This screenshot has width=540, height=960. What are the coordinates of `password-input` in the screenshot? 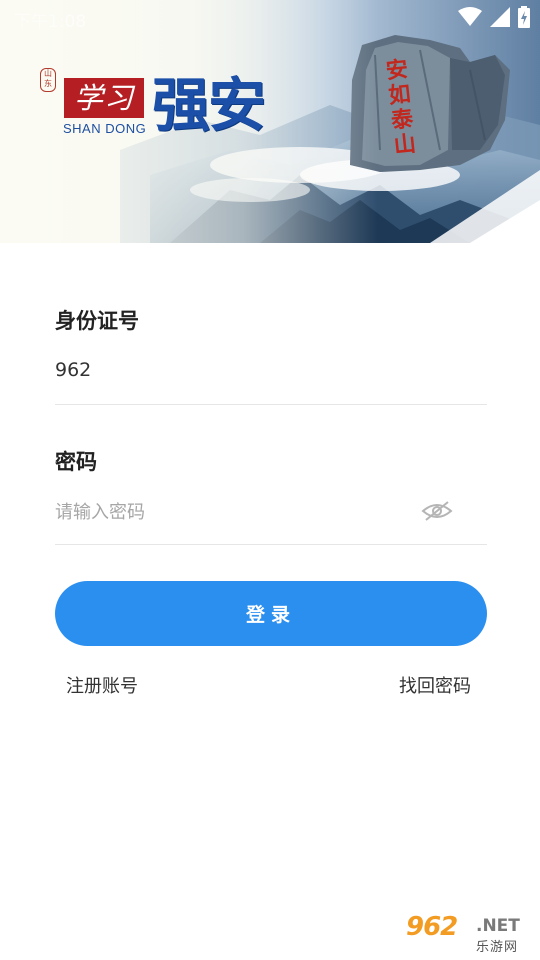 It's located at (235, 512).